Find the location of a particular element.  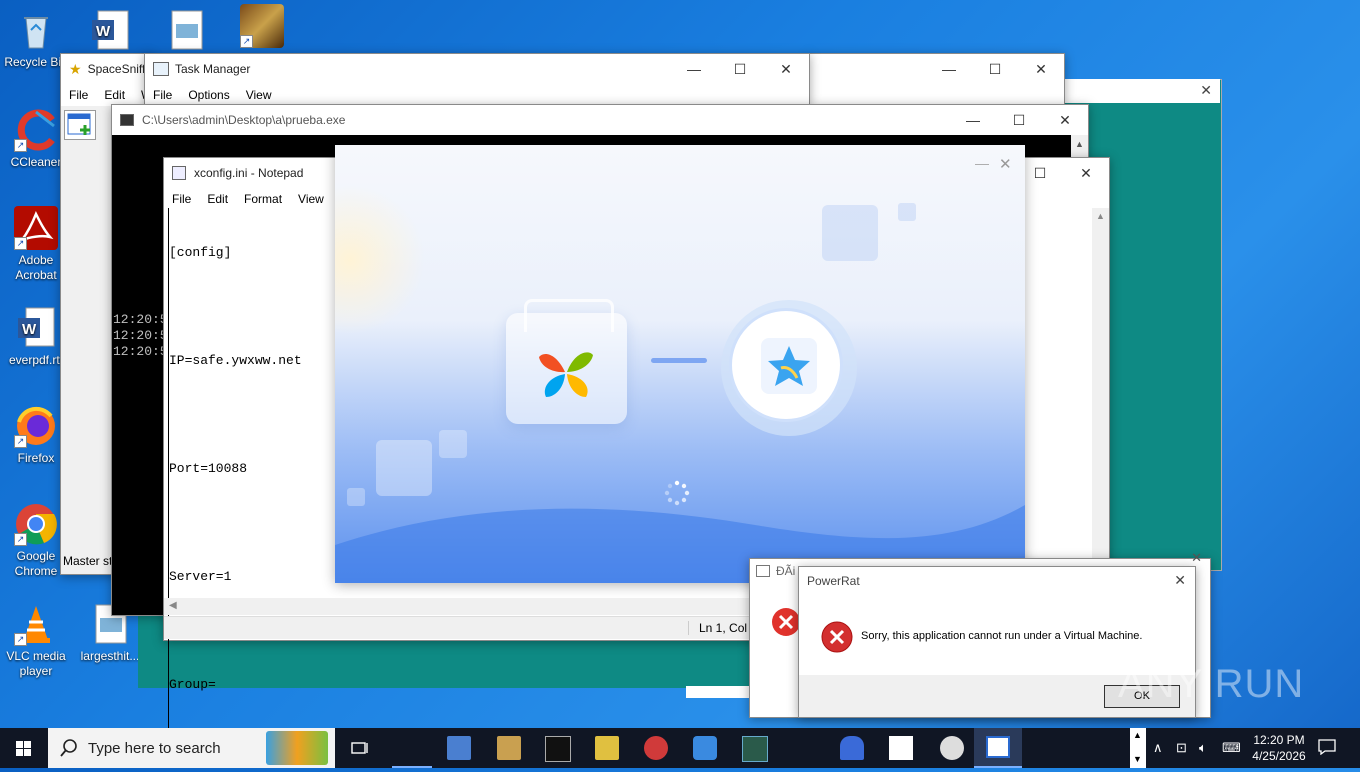

minimize-icon: — is located at coordinates (982, 163).